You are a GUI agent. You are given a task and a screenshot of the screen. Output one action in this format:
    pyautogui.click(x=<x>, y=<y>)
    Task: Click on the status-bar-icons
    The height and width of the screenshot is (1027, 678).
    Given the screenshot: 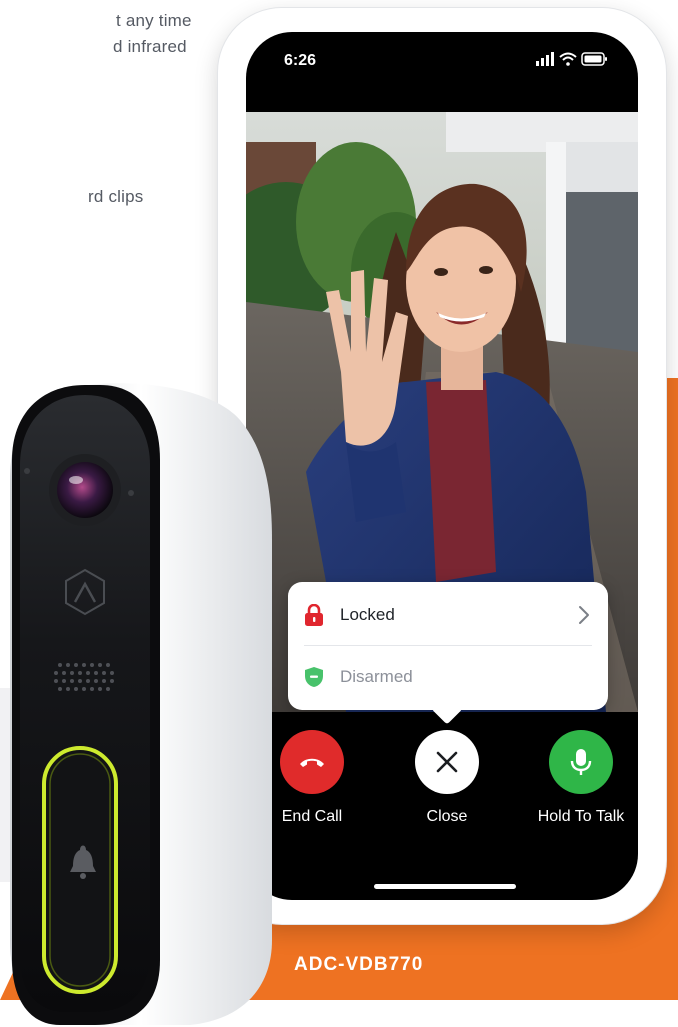 What is the action you would take?
    pyautogui.click(x=571, y=59)
    